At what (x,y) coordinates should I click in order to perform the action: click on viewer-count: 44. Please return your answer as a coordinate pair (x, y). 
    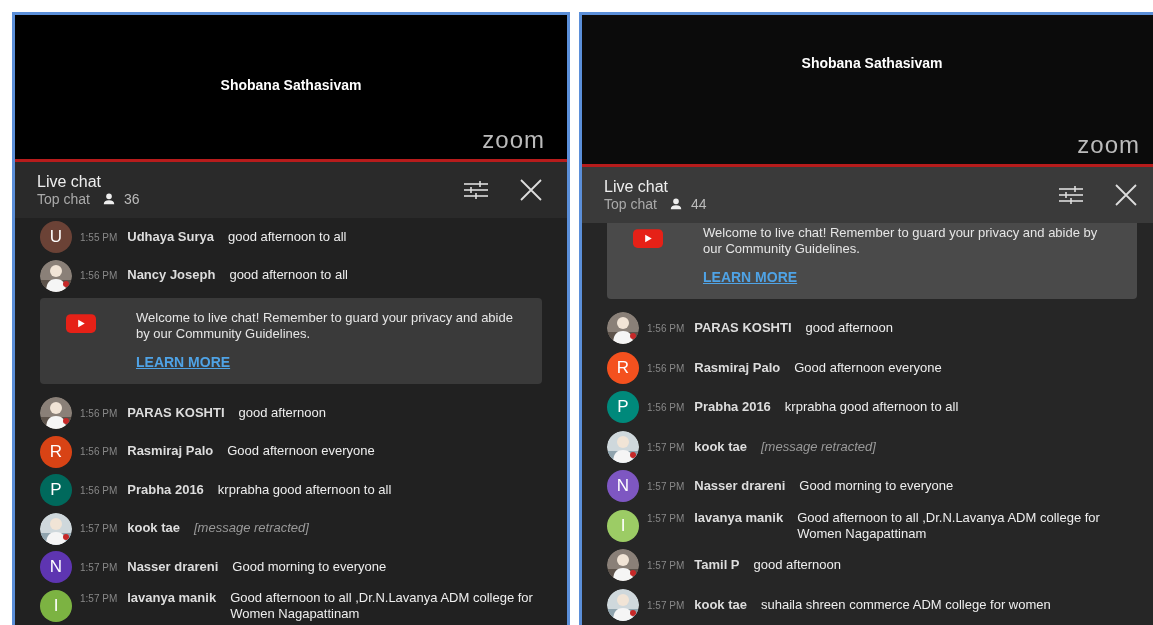
    Looking at the image, I should click on (698, 204).